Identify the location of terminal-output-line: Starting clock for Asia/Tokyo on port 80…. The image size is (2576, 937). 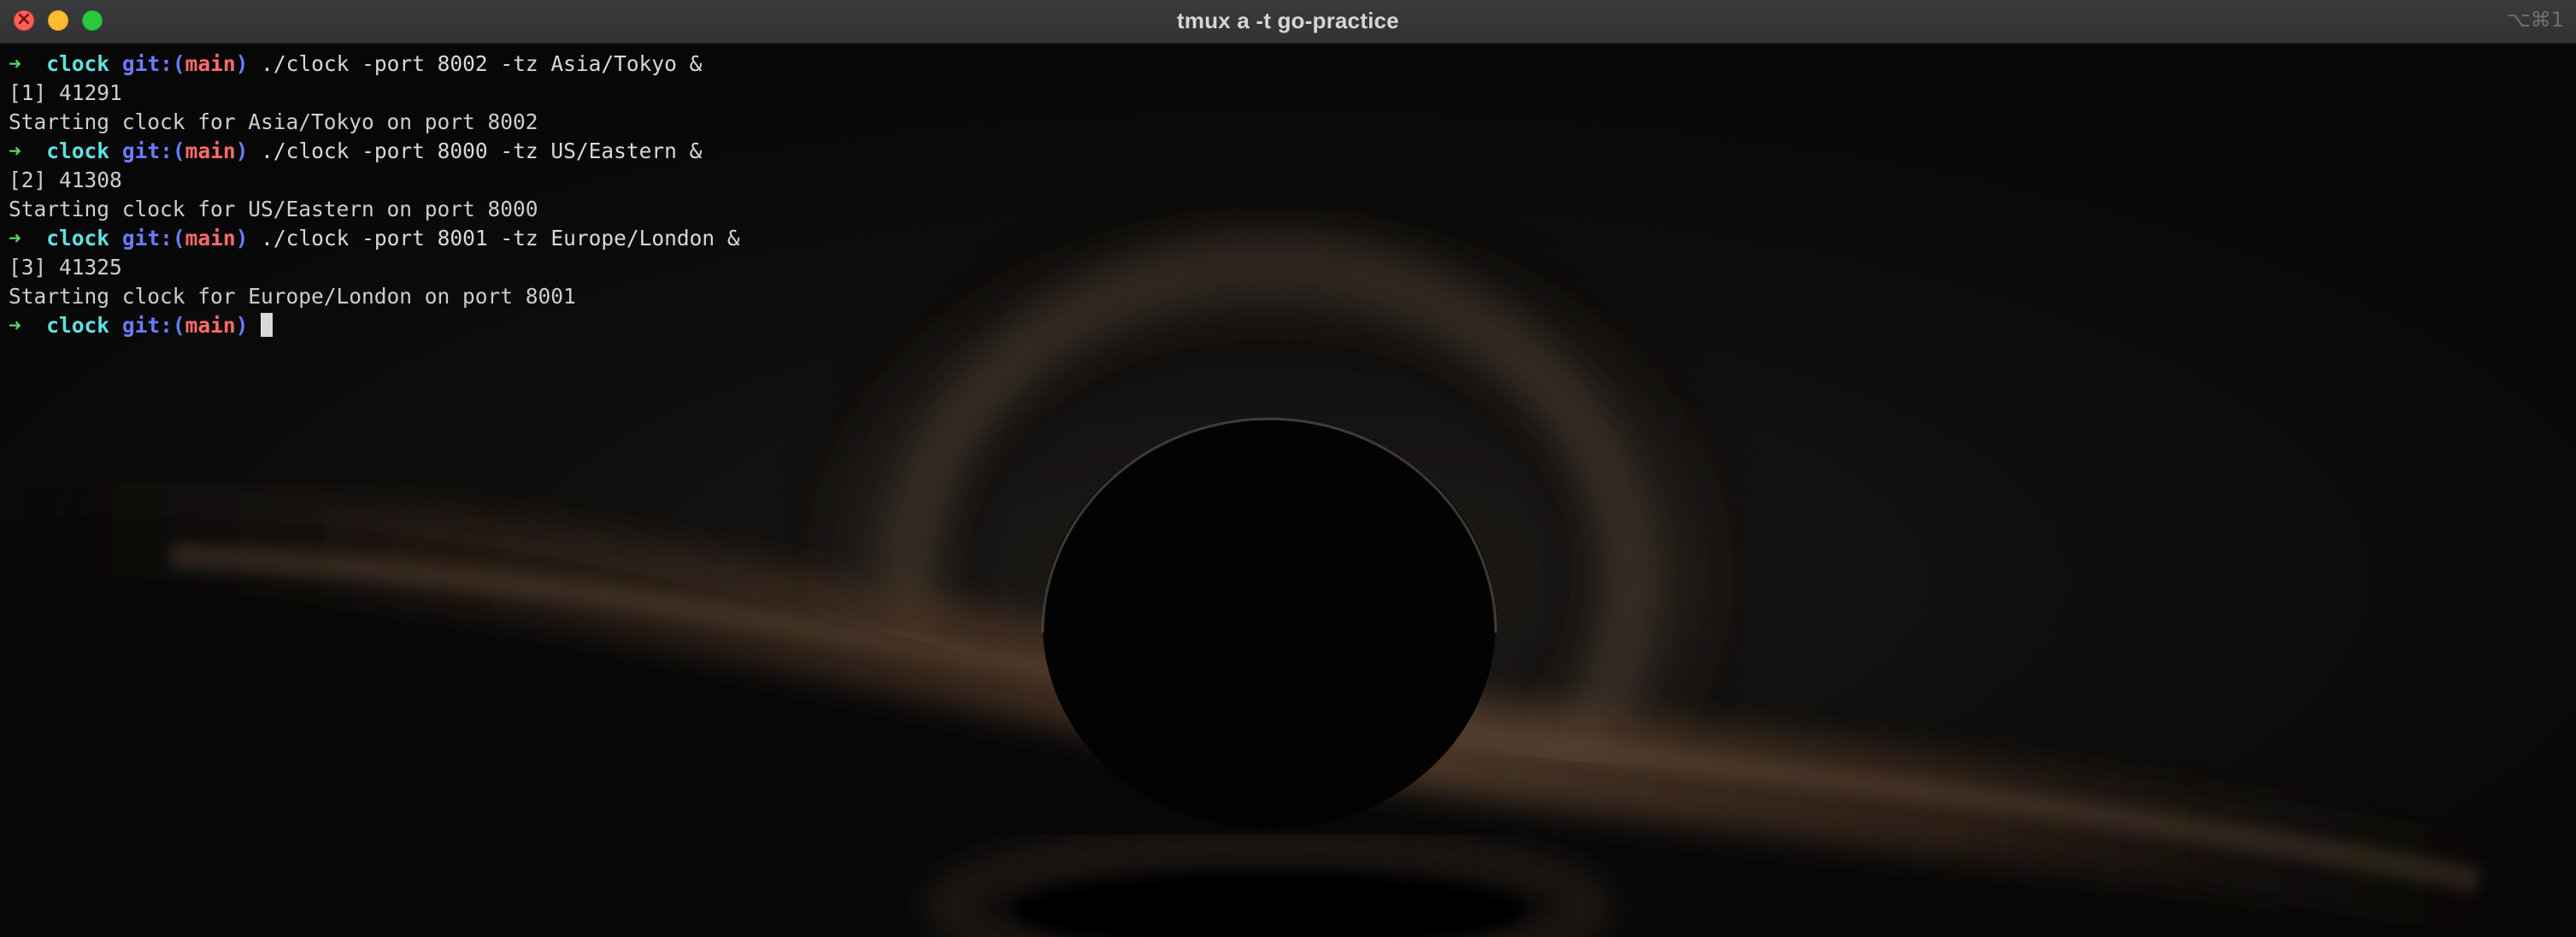
(1286, 123).